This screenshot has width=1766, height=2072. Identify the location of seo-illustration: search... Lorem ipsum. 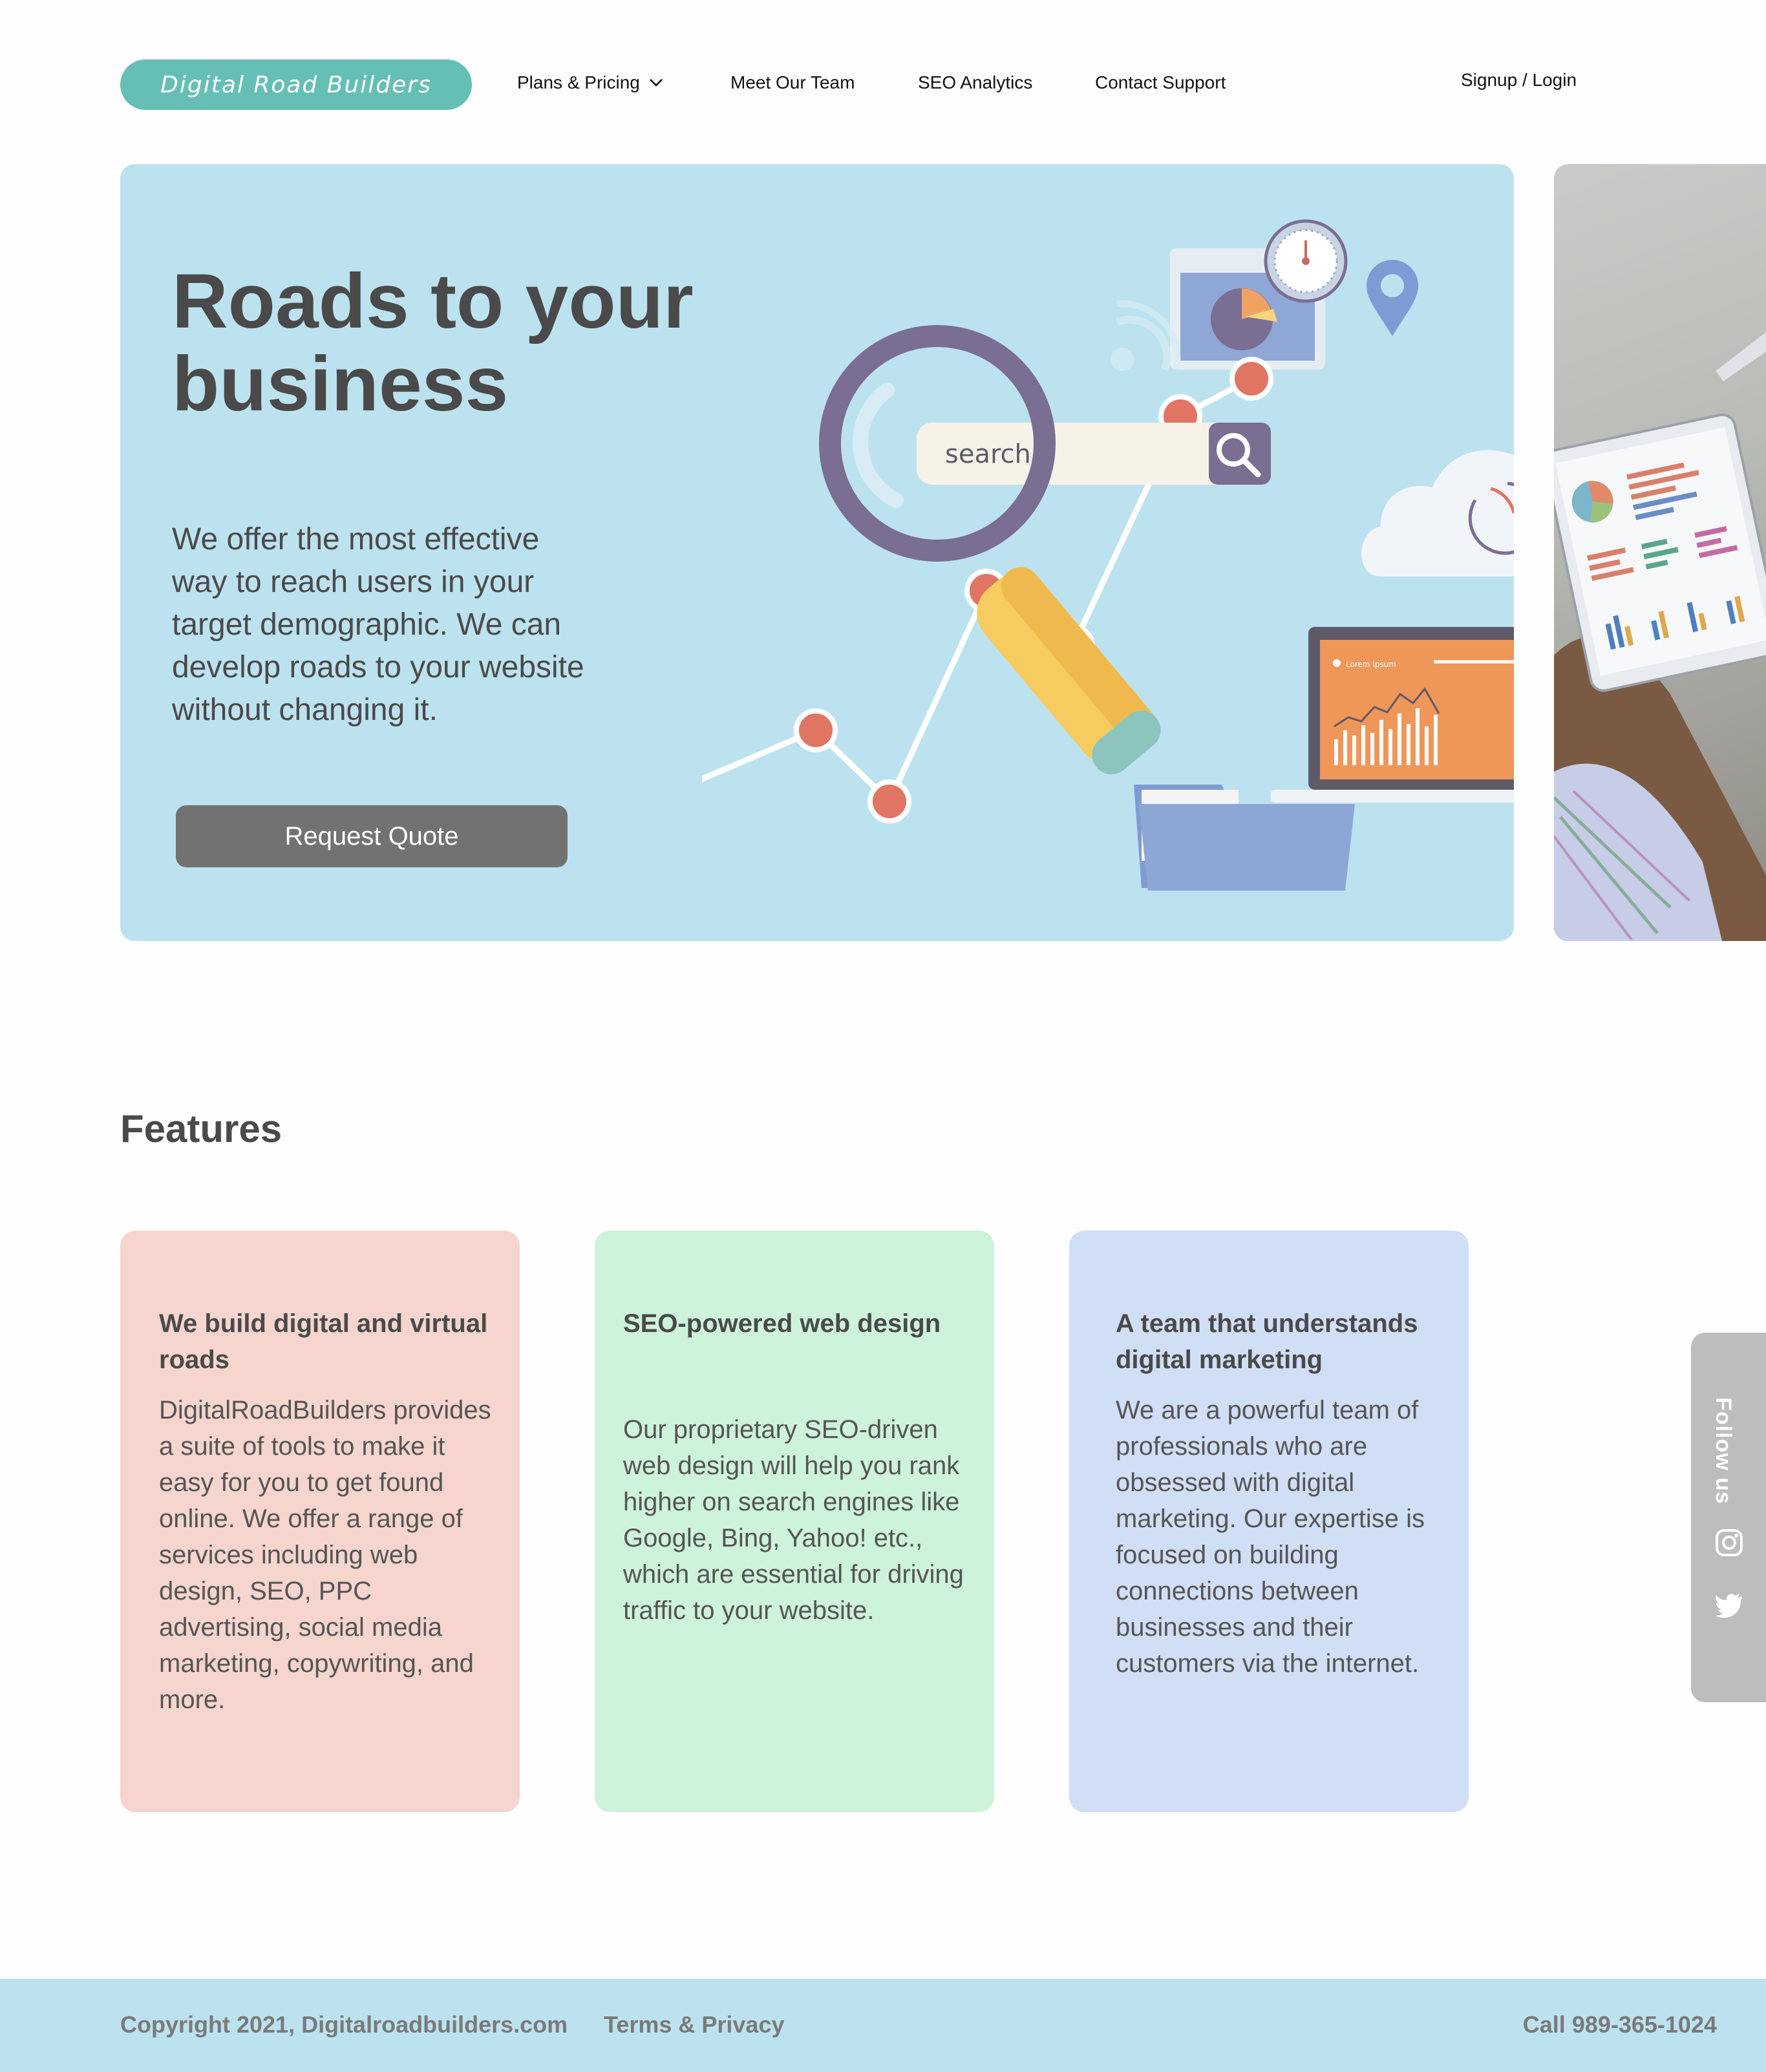
(1108, 555).